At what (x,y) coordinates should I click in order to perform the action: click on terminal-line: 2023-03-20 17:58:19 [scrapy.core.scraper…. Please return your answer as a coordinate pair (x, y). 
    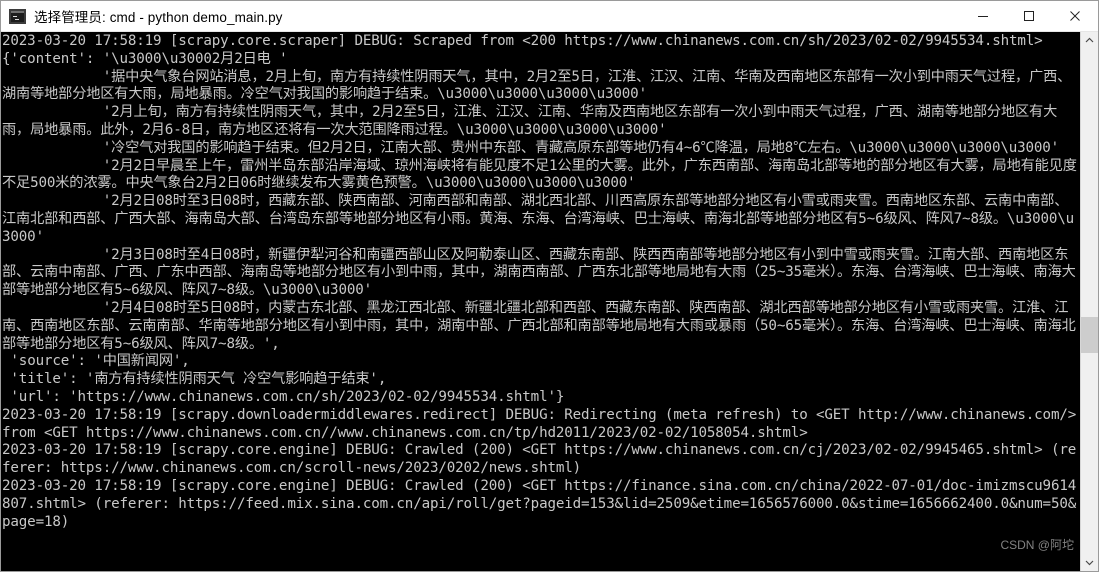
    Looking at the image, I should click on (522, 41).